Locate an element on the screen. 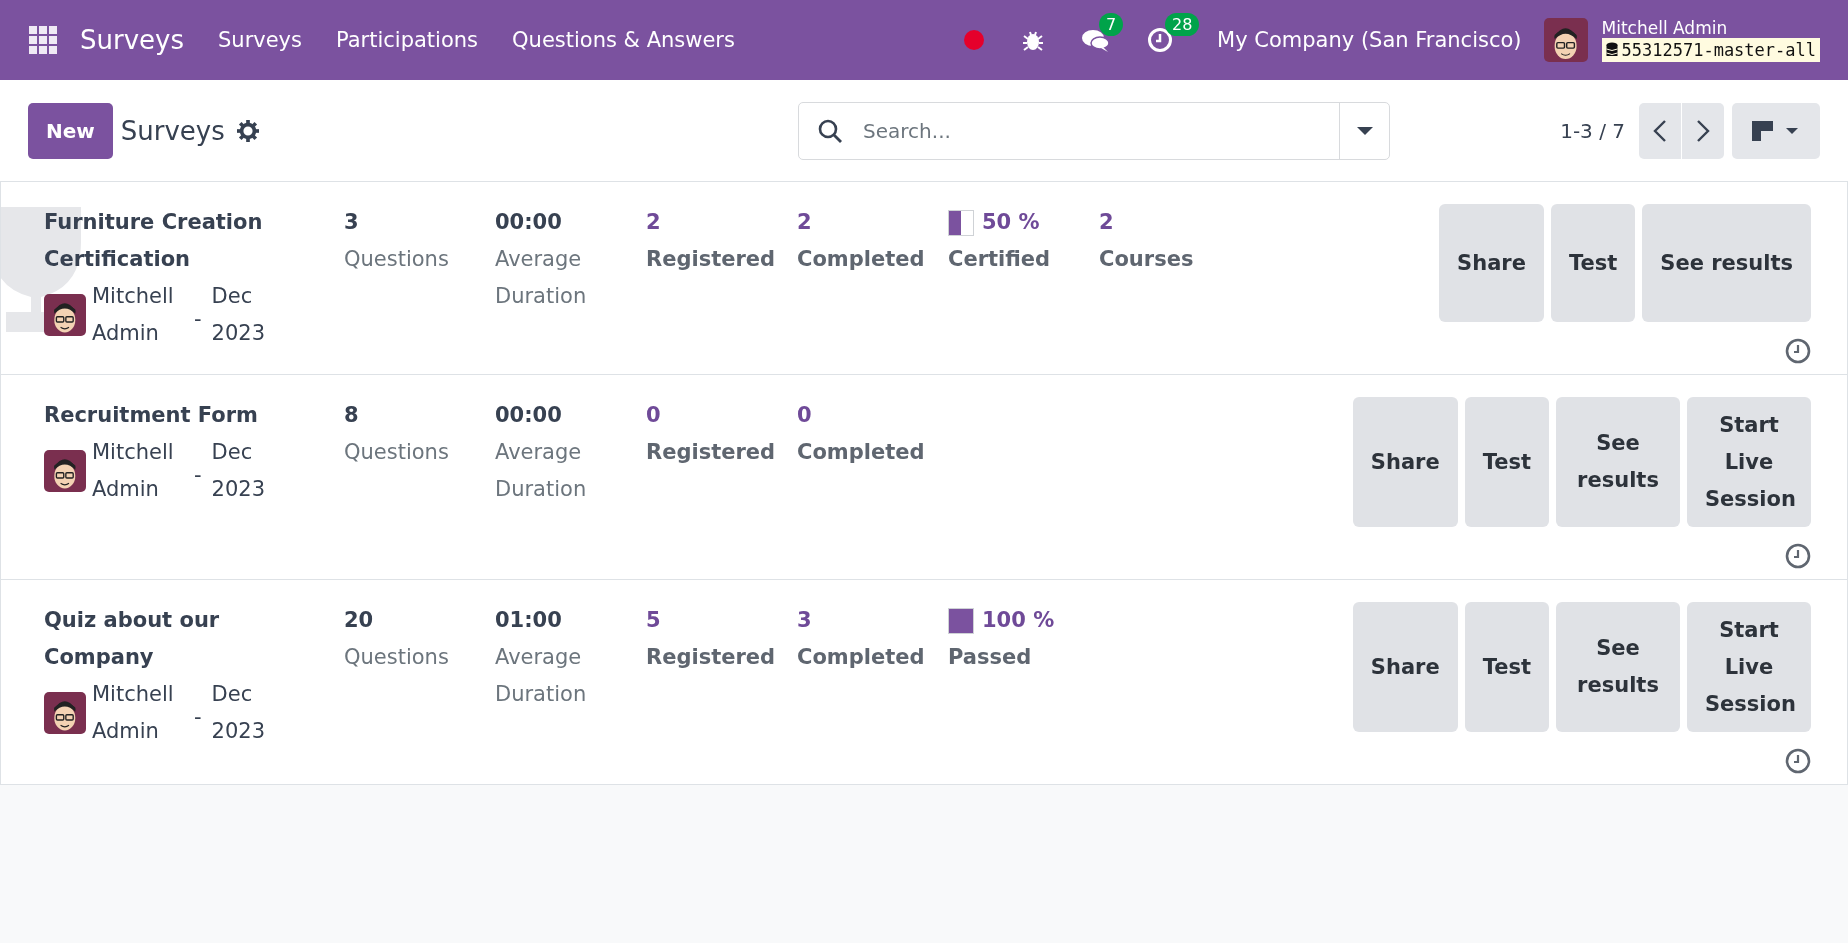  menu-item: Participations is located at coordinates (407, 40).